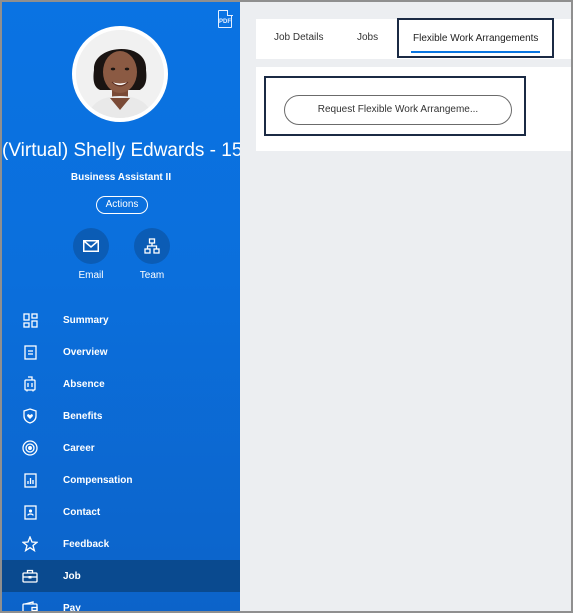 This screenshot has width=573, height=613. Describe the element at coordinates (121, 177) in the screenshot. I see `worker-job-title: Business Assistant II` at that location.